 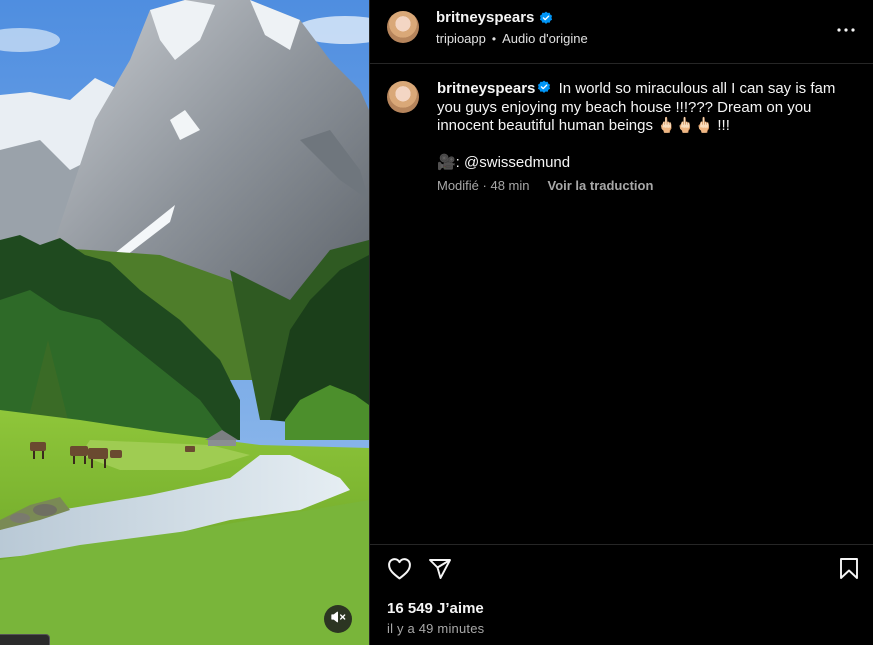 I want to click on header-username: britneyspears, so click(x=485, y=17).